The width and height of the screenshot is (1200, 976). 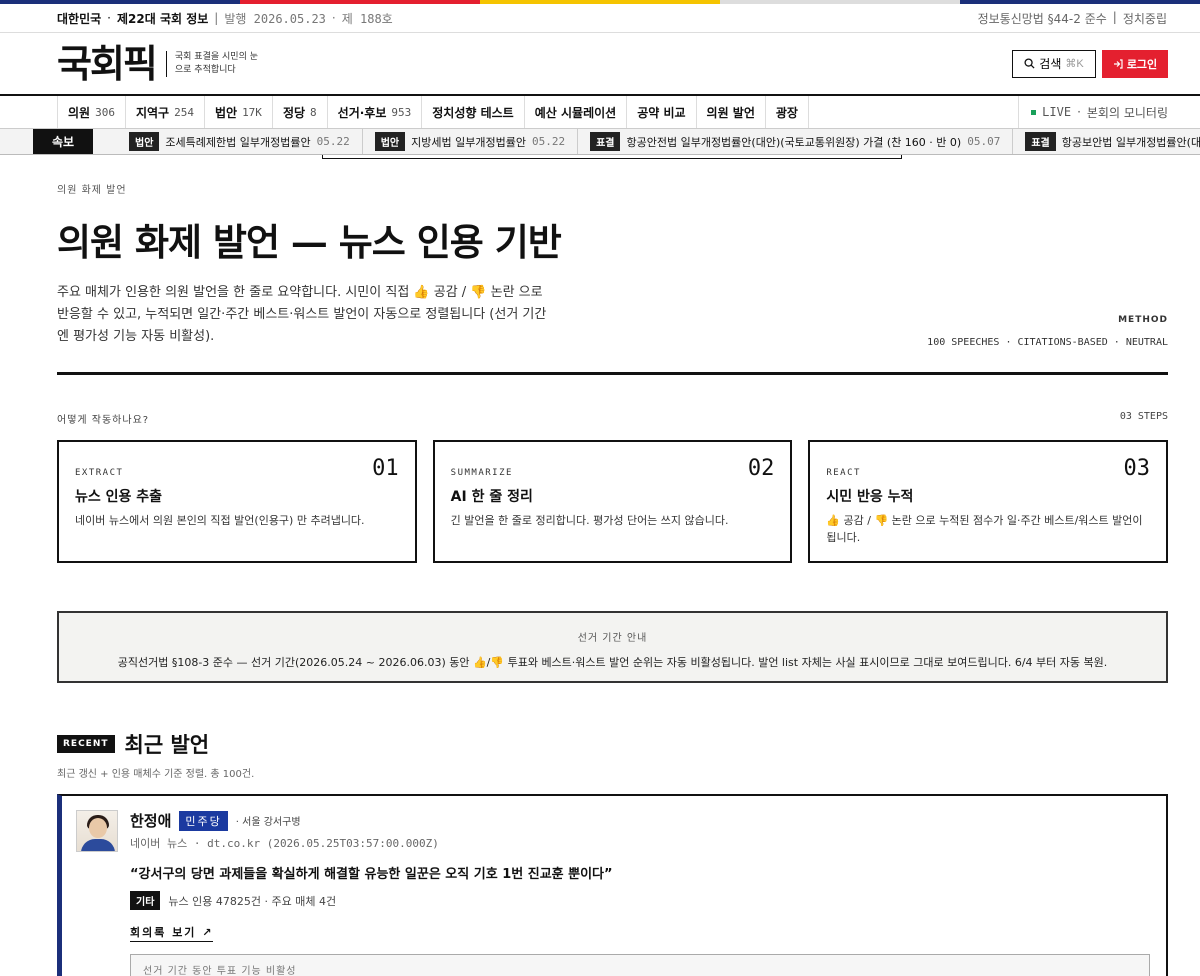 I want to click on ticker-label: 속보, so click(x=63, y=141).